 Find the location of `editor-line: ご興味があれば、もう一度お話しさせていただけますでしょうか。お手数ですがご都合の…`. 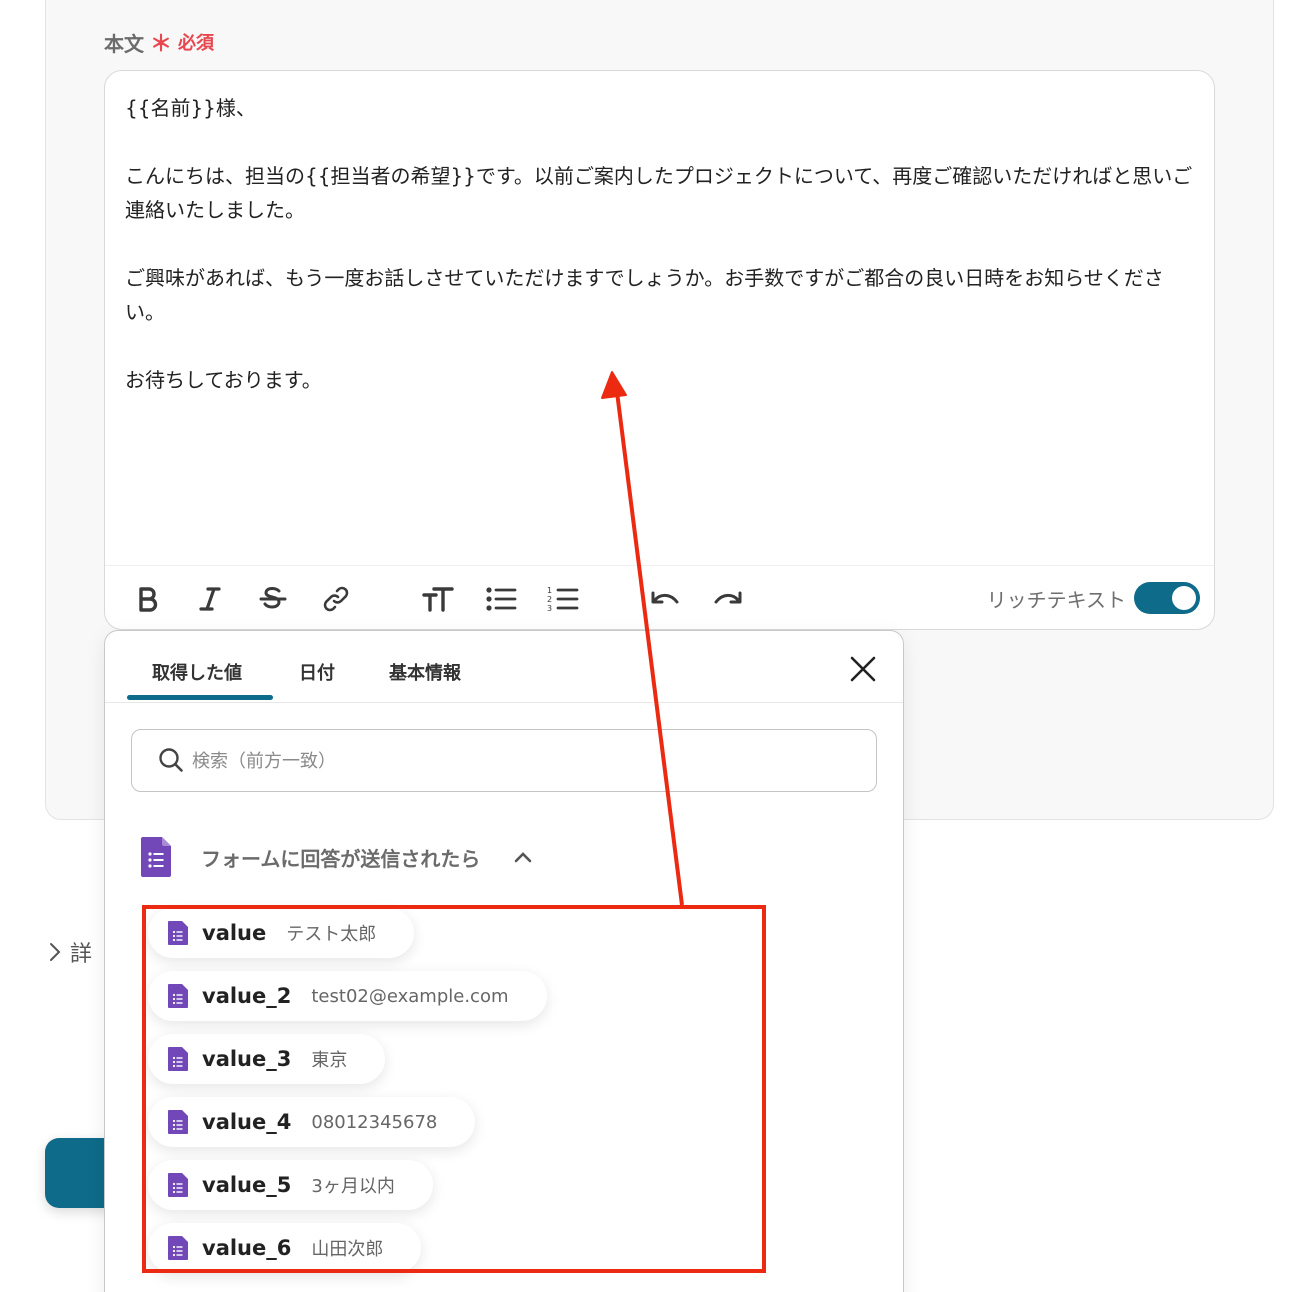

editor-line: ご興味があれば、もう一度お話しさせていただけますでしょうか。お手数ですがご都合の… is located at coordinates (644, 295).